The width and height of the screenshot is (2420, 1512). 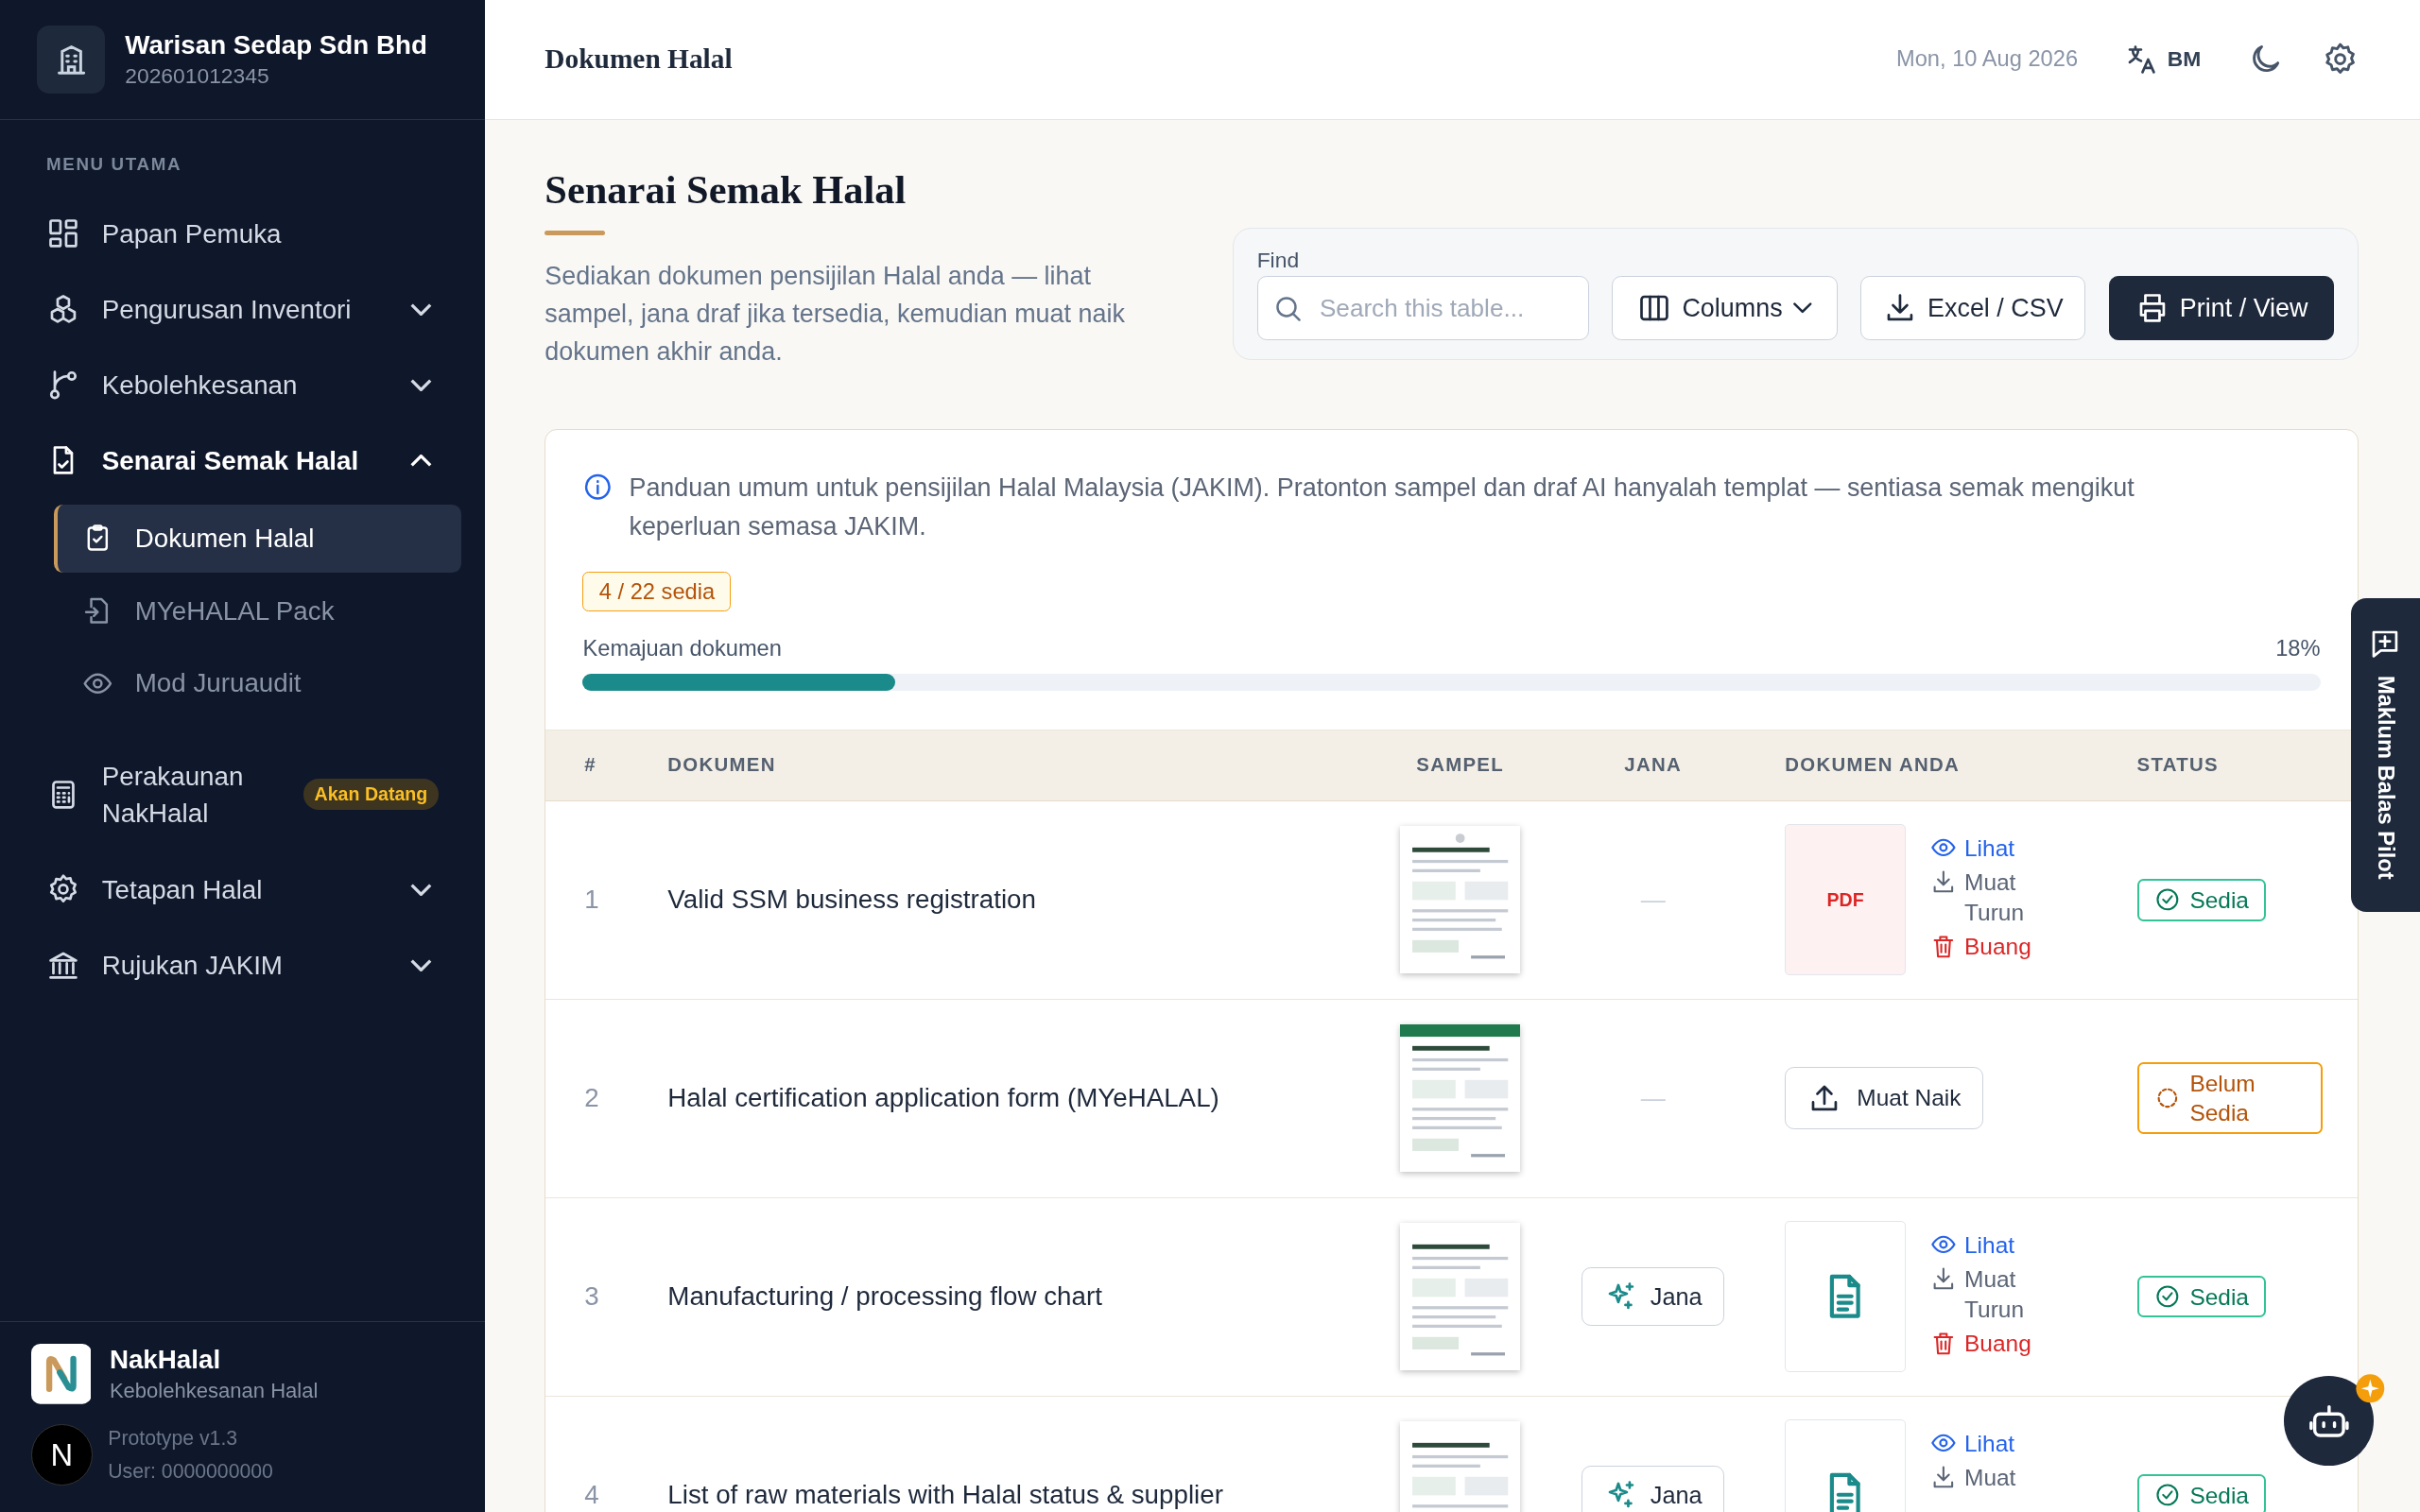 What do you see at coordinates (2298, 649) in the screenshot?
I see `progress-percent: 18%` at bounding box center [2298, 649].